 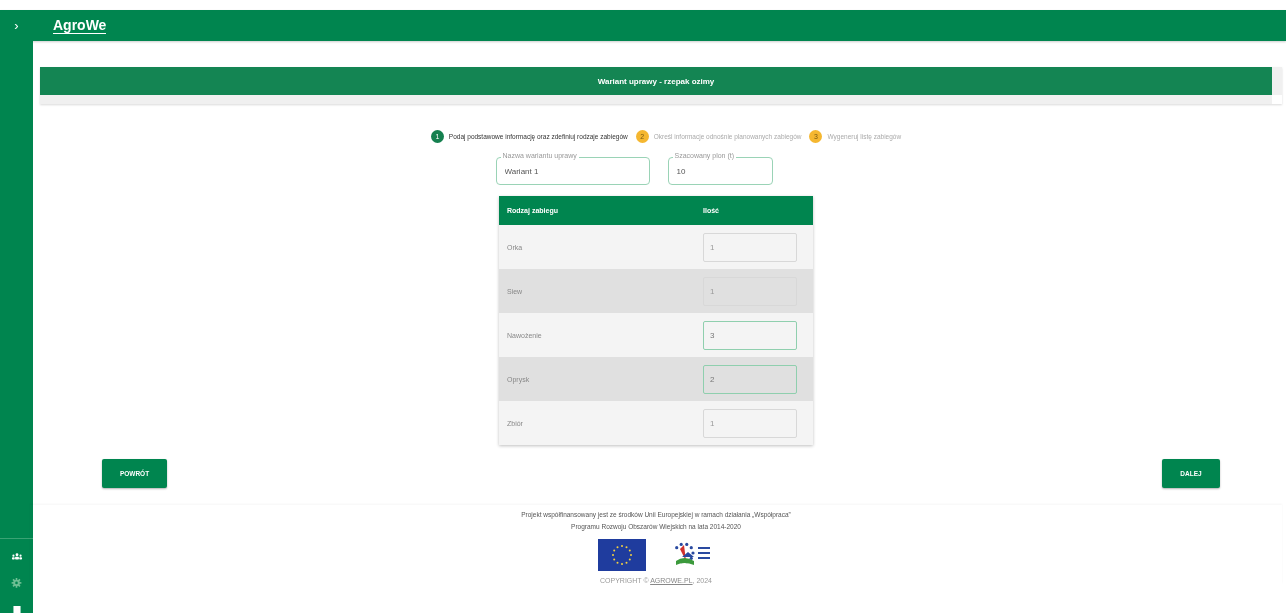 I want to click on title-banner: Wariant uprawy - rzepak ozimy, so click(x=656, y=81).